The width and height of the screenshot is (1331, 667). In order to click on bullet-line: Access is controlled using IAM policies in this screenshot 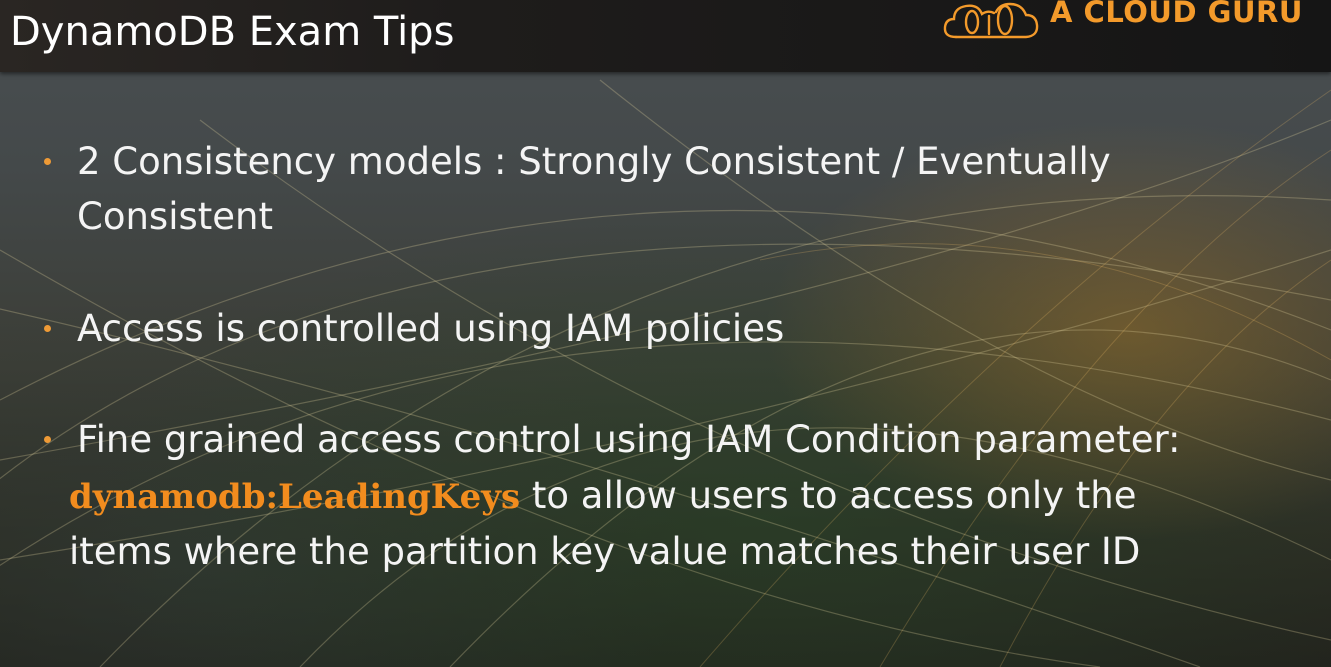, I will do `click(431, 328)`.